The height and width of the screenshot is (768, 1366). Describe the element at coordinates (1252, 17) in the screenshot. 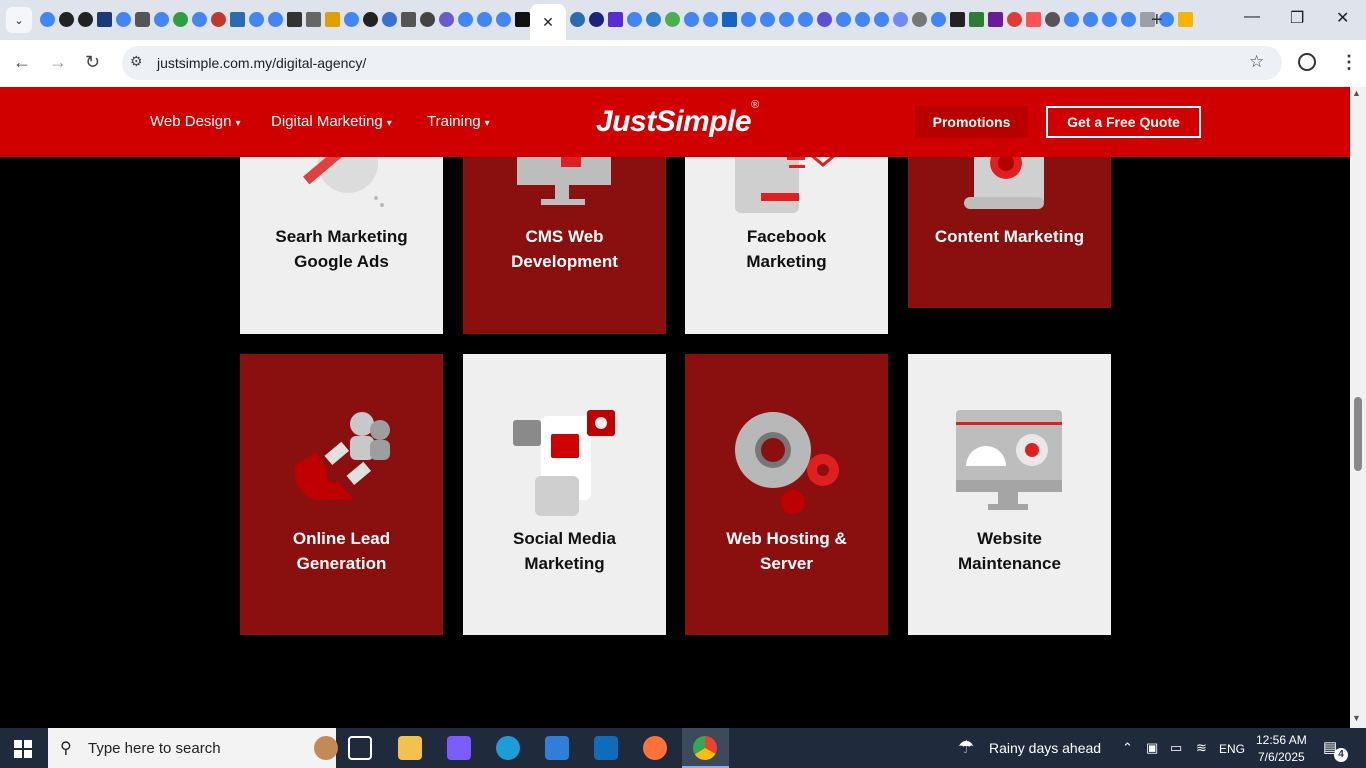

I see `minimize-icon: —` at that location.